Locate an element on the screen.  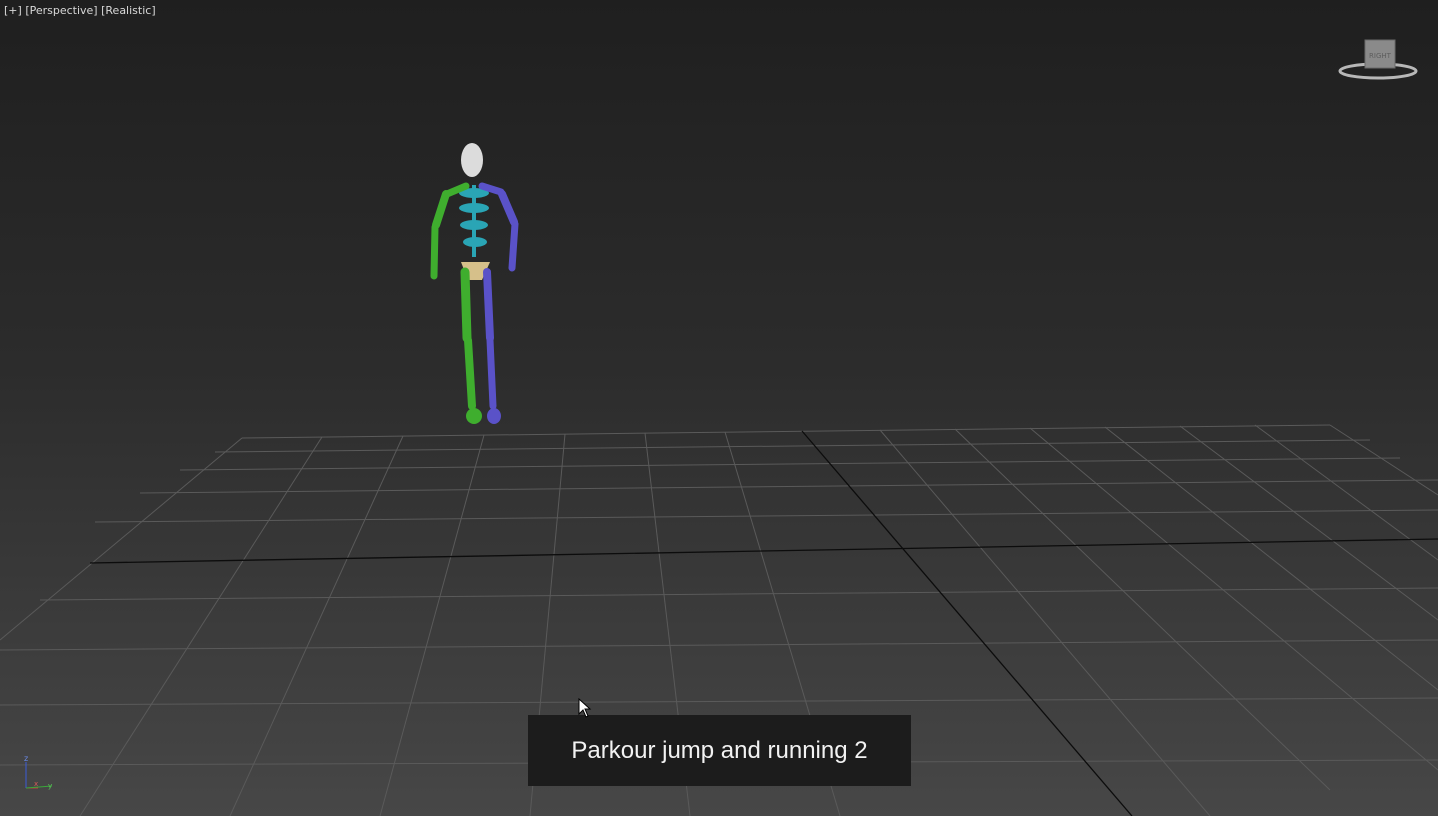
animation-caption: Parkour jump and running 2 is located at coordinates (719, 750).